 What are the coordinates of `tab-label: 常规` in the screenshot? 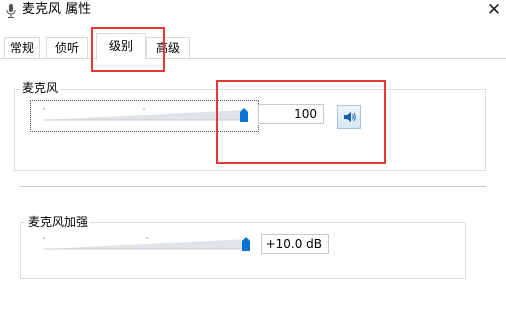 It's located at (21, 48).